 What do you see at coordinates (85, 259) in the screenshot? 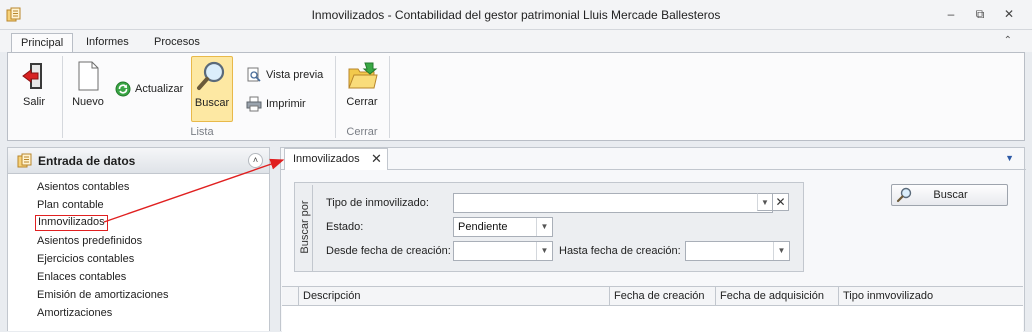
I see `nav-item-ejercicios-contables: Ejercicios contables` at bounding box center [85, 259].